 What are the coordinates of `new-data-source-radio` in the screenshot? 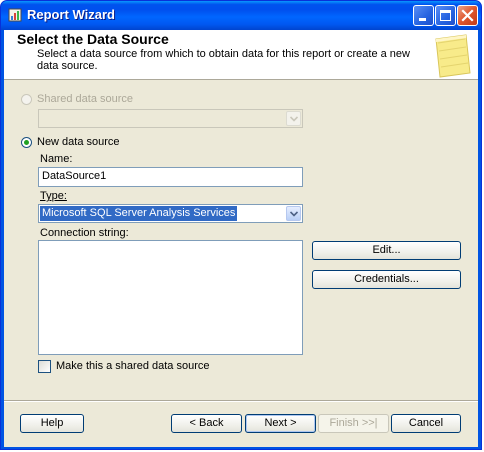 It's located at (26, 142).